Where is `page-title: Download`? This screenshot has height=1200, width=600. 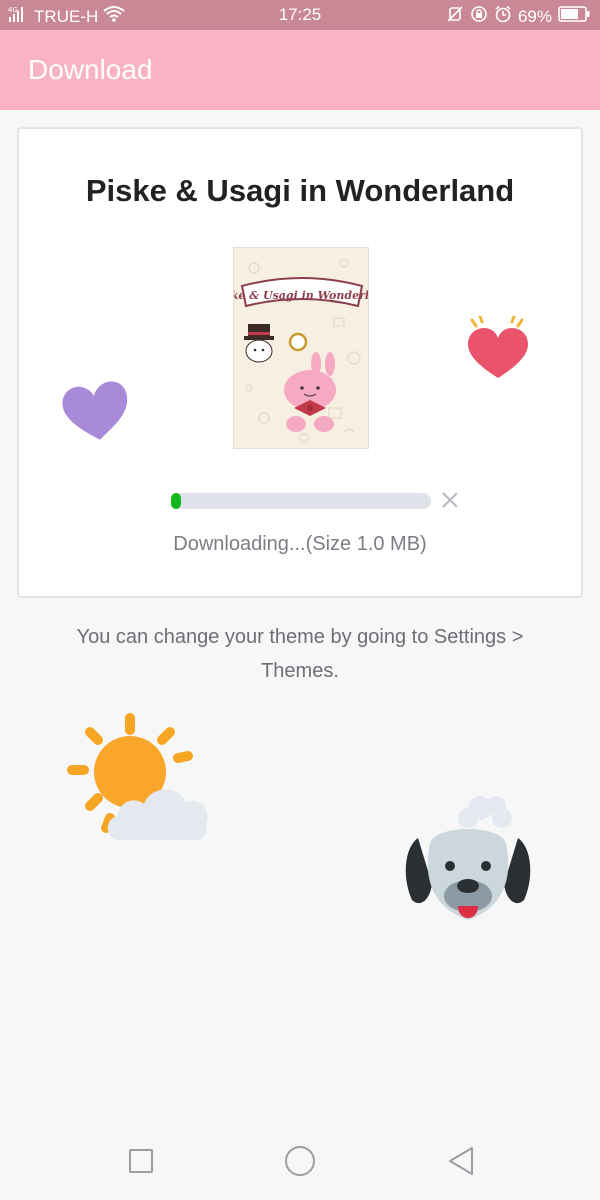
page-title: Download is located at coordinates (90, 69).